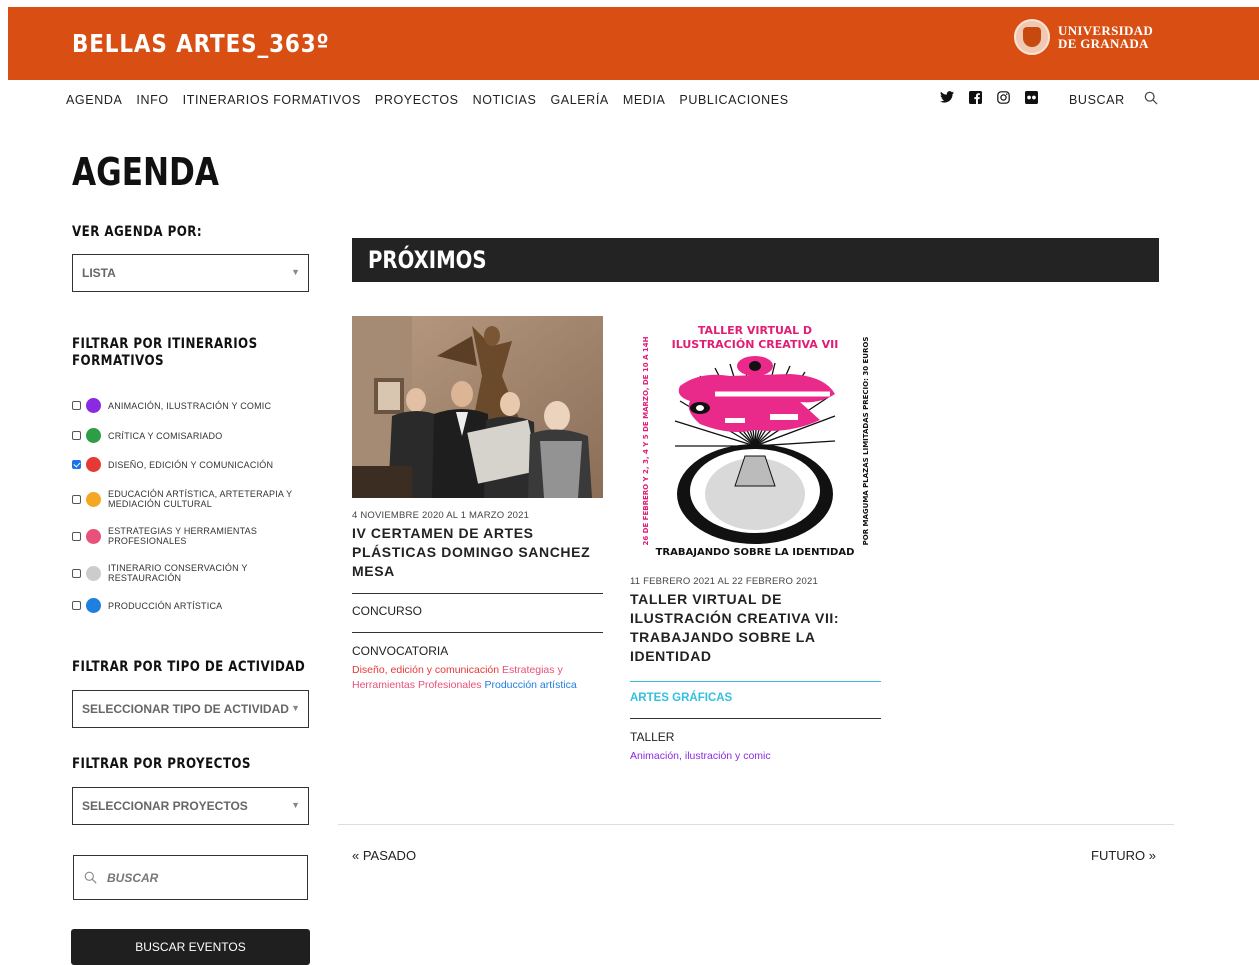 The height and width of the screenshot is (965, 1259). I want to click on tag-link: Animación, ilustración y comic, so click(700, 756).